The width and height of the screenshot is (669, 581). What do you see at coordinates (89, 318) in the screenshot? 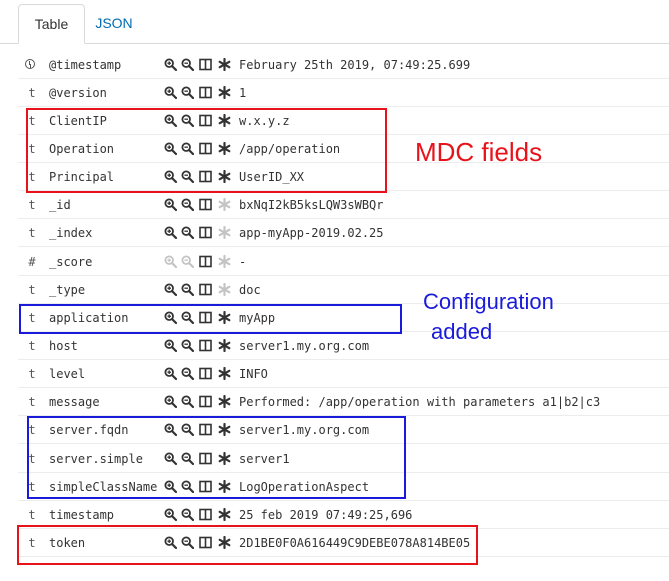
I see `field-name: application` at bounding box center [89, 318].